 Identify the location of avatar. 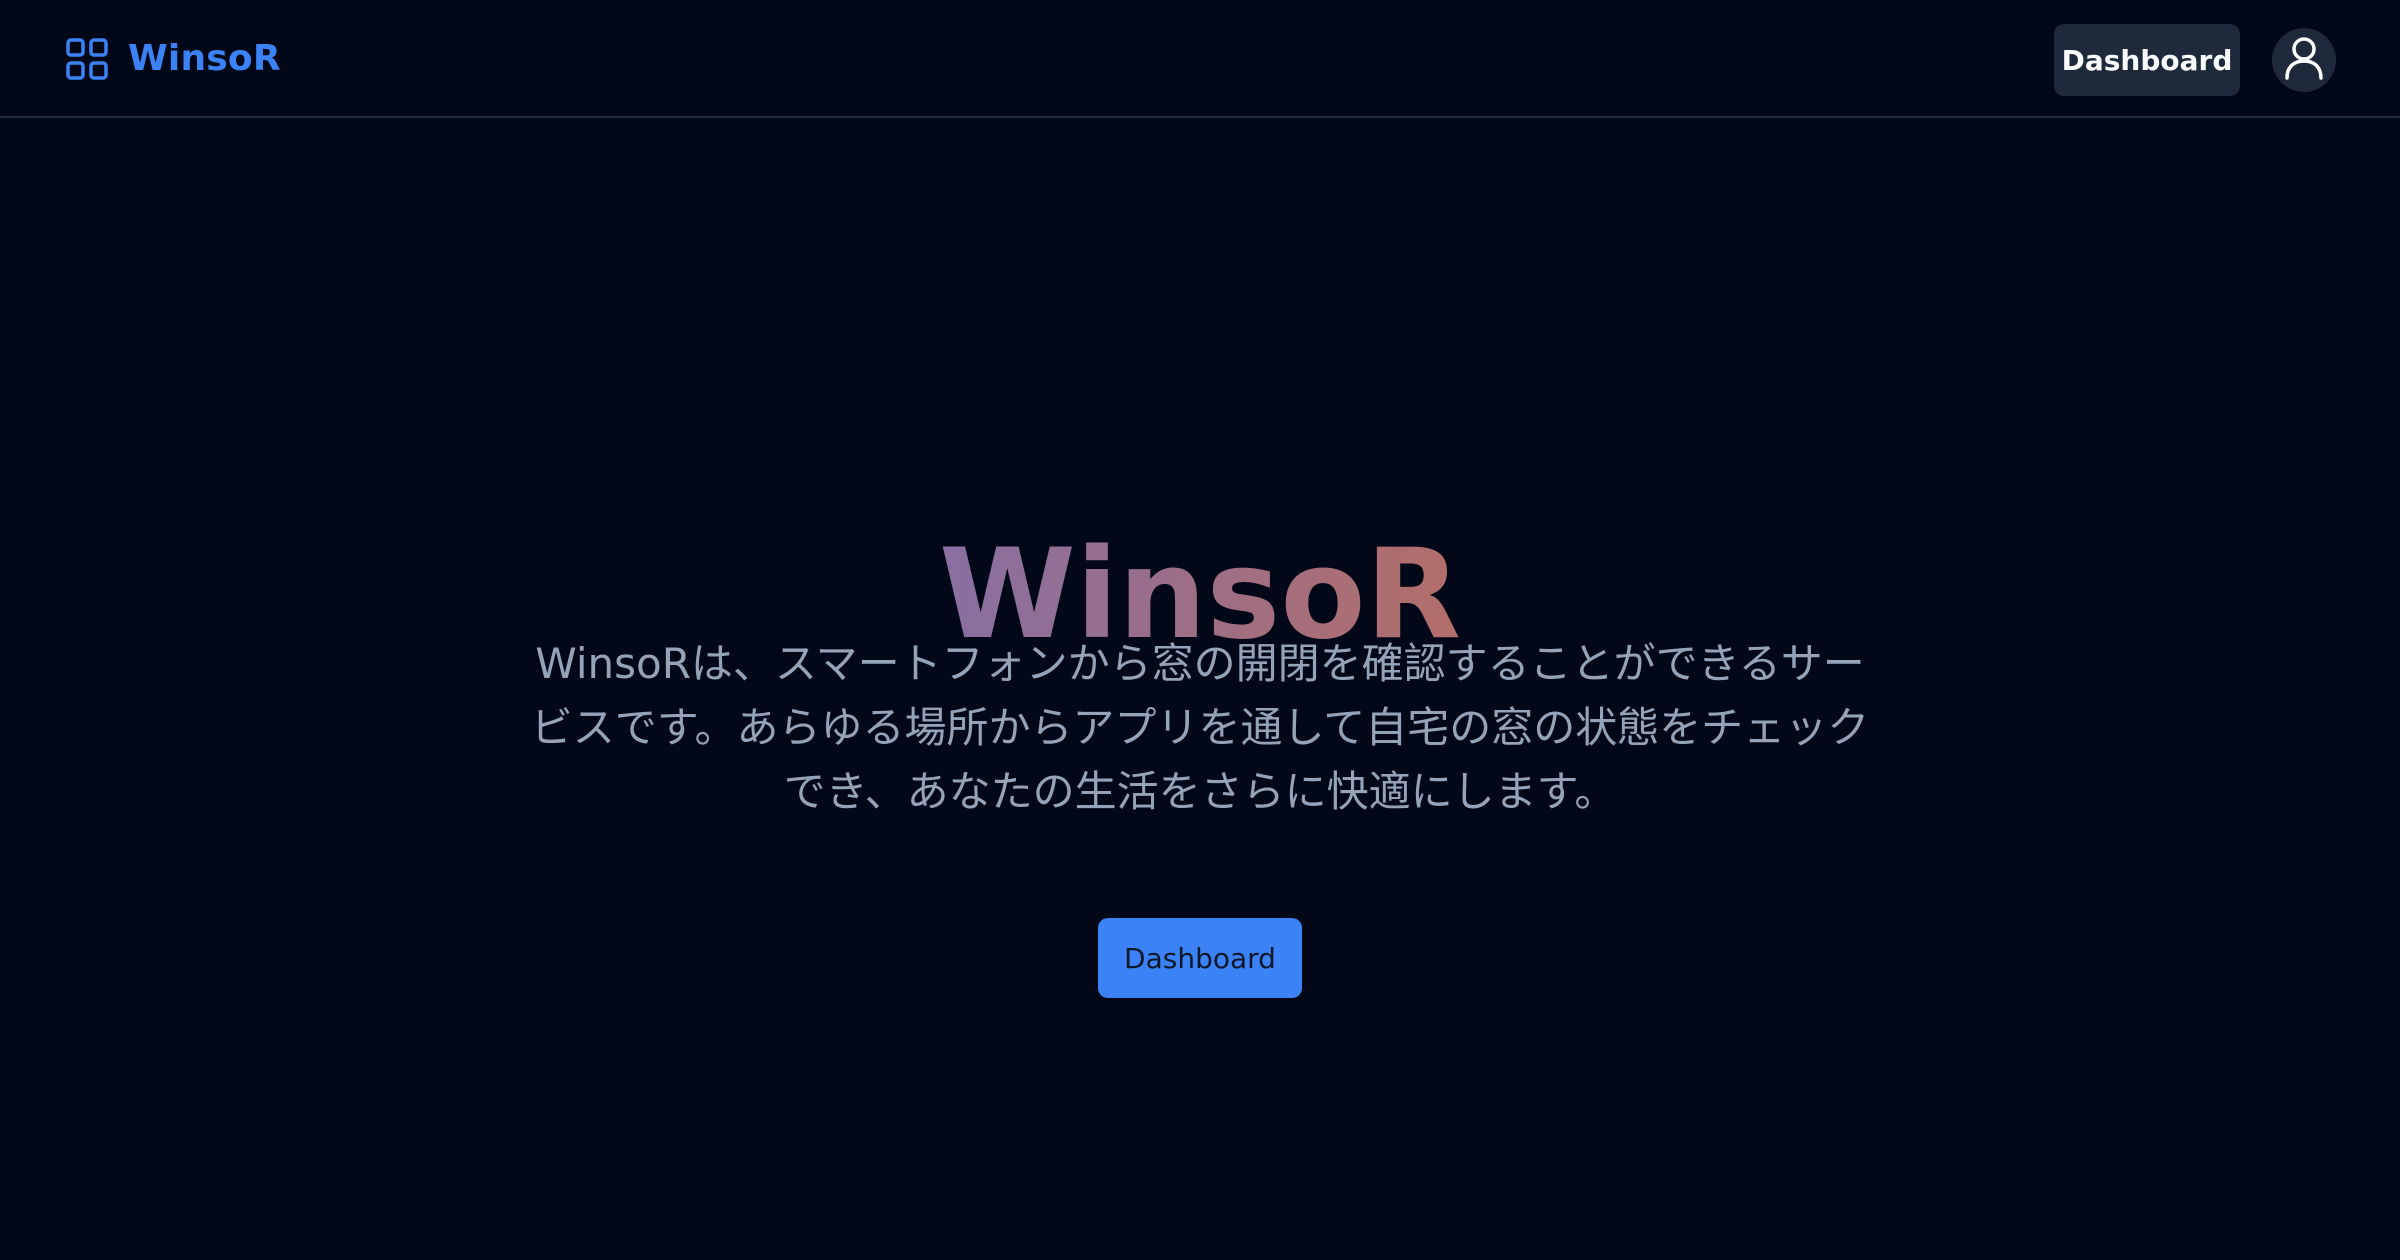
(2304, 60).